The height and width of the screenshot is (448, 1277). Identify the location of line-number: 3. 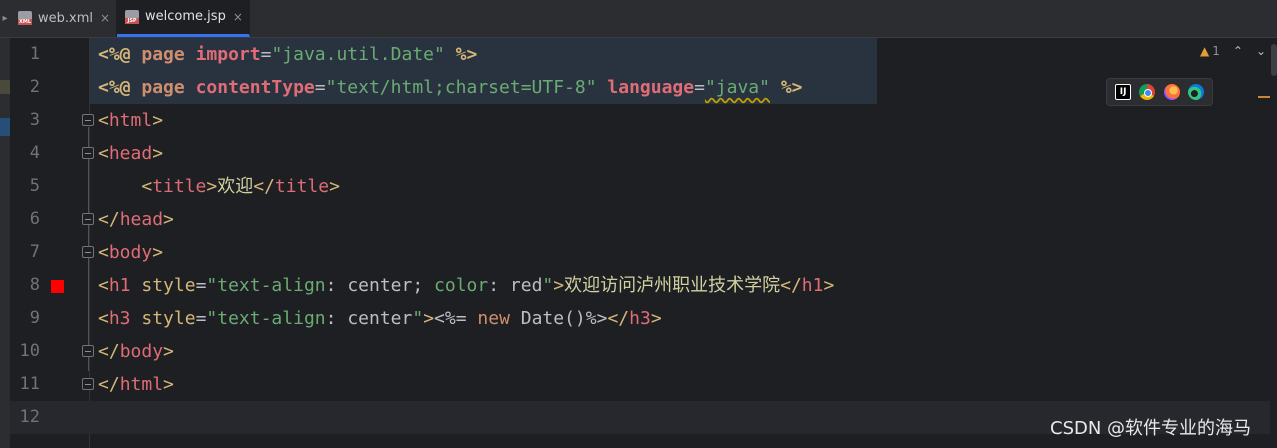
(34, 120).